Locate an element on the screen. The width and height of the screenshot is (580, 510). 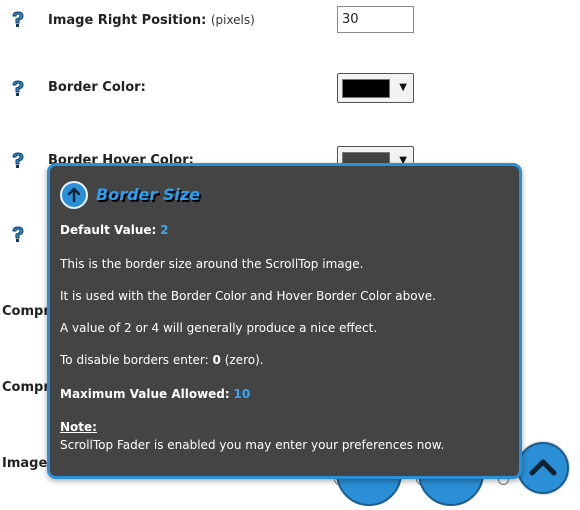
max-value-line: Maximum Value Allowed: 10 is located at coordinates (155, 394).